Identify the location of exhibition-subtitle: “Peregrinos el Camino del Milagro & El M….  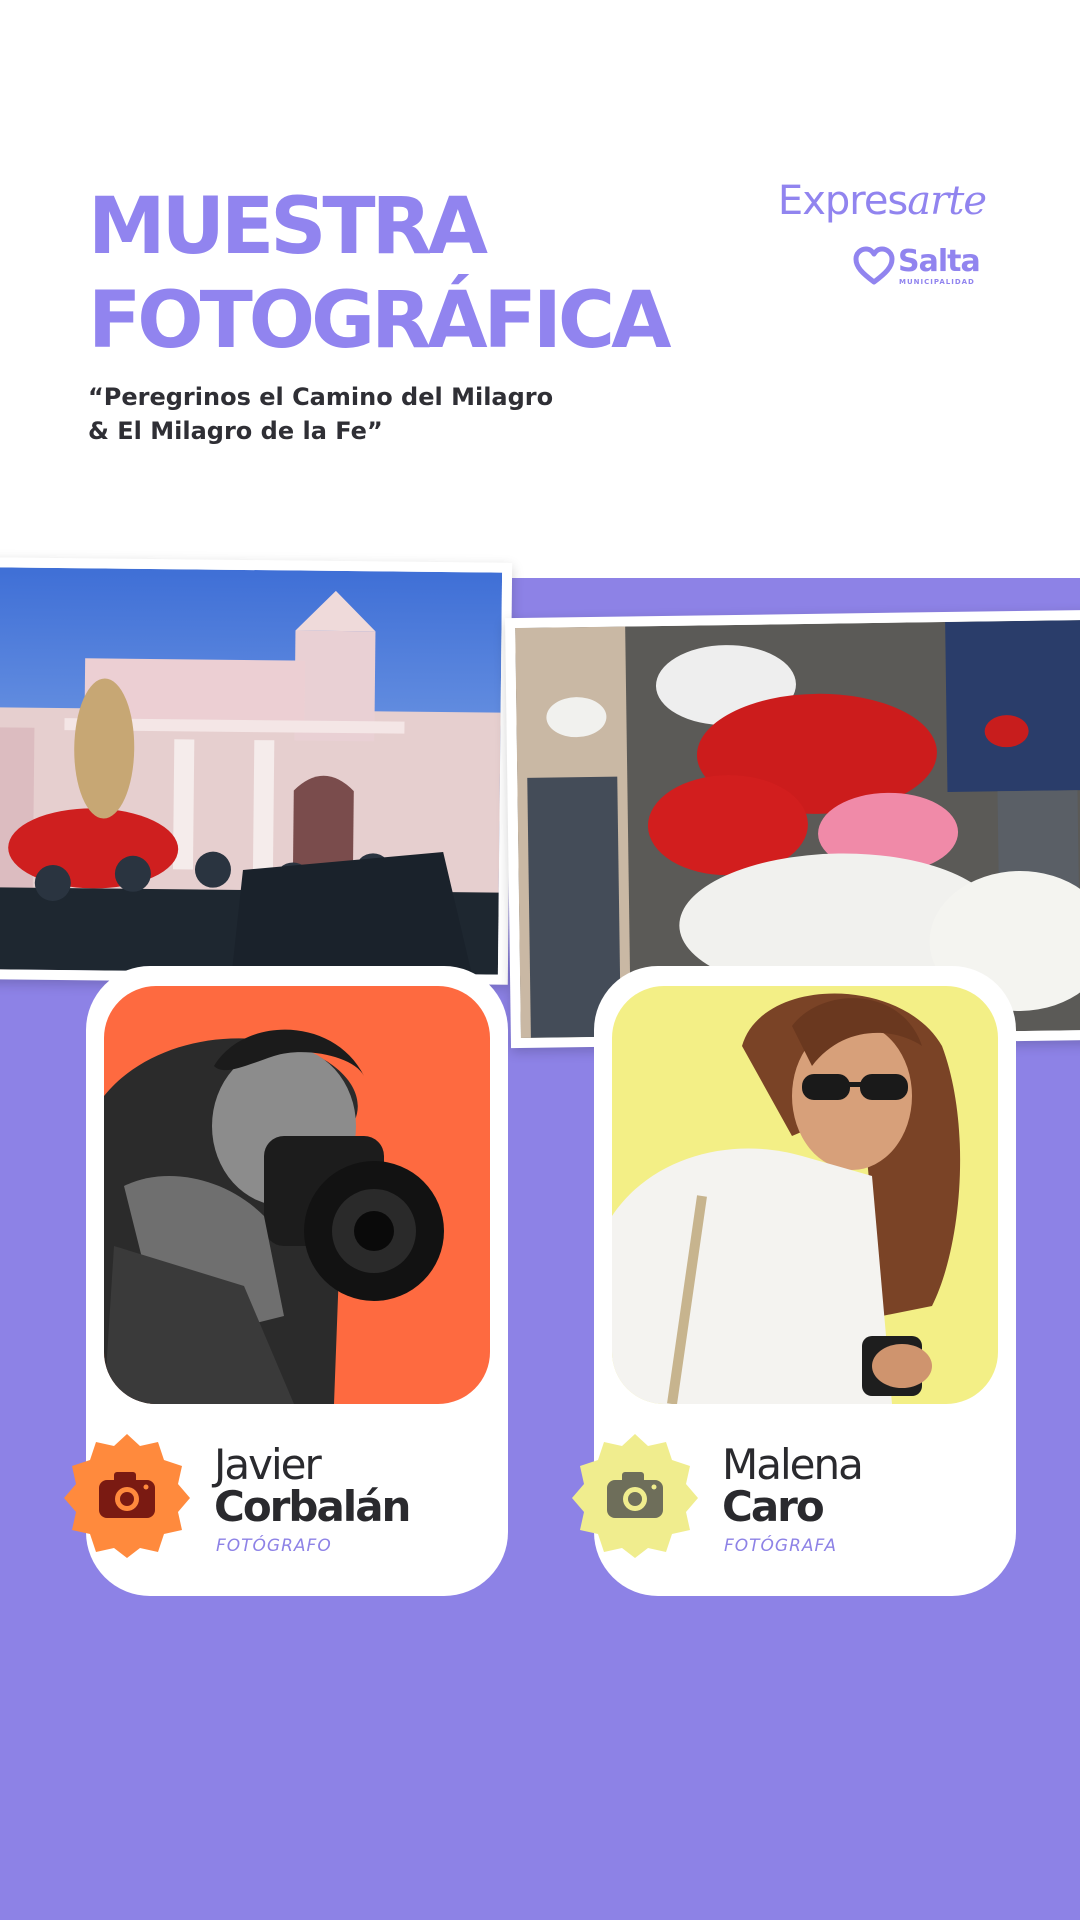
(320, 414).